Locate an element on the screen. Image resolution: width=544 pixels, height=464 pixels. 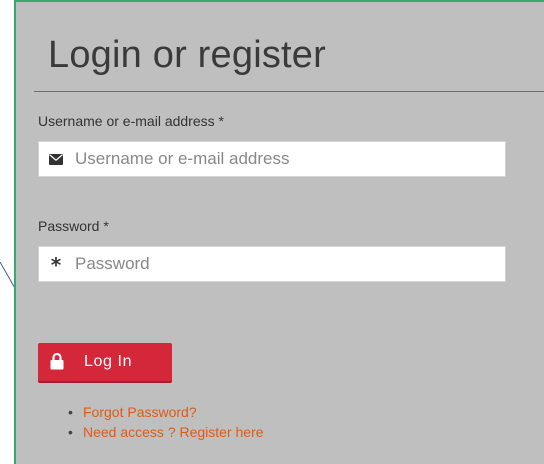
envelope-icon is located at coordinates (56, 159).